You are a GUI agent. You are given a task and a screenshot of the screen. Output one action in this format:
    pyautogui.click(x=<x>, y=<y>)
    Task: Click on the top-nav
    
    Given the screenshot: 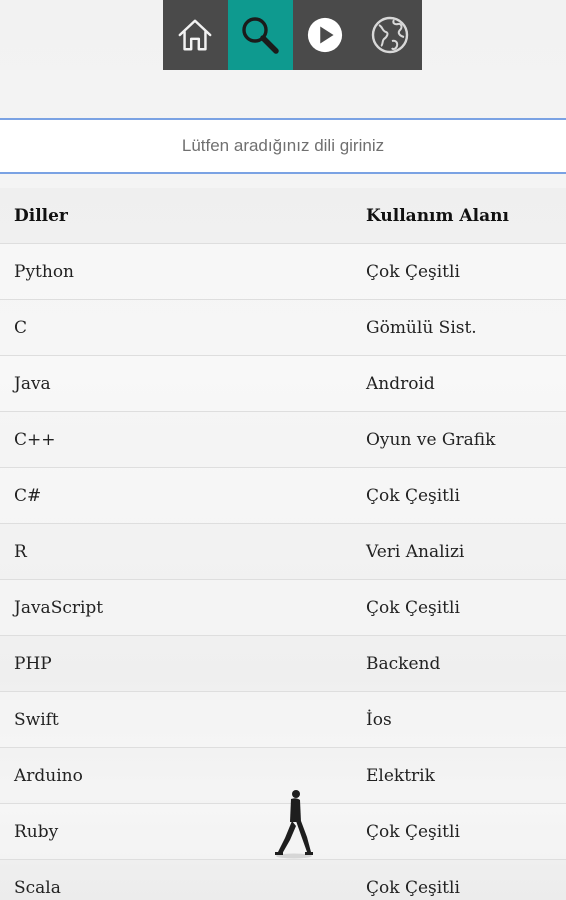 What is the action you would take?
    pyautogui.click(x=292, y=35)
    